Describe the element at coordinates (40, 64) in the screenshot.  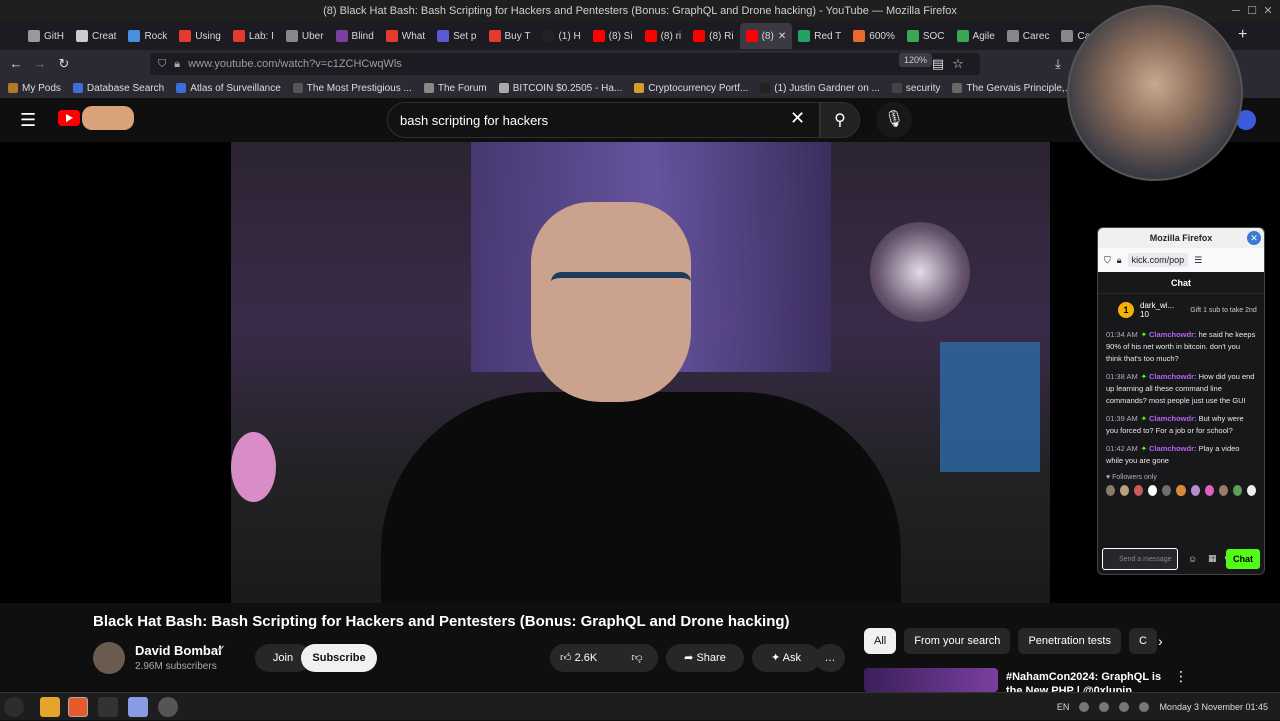
I see `forward-icon: →` at that location.